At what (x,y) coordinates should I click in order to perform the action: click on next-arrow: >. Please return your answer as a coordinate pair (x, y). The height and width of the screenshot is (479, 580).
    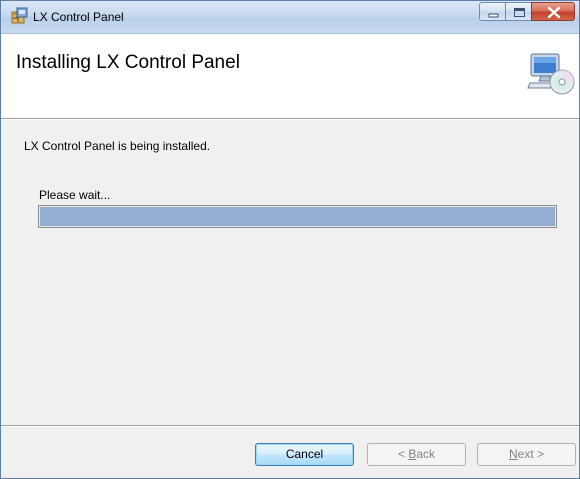
    Looking at the image, I should click on (539, 454).